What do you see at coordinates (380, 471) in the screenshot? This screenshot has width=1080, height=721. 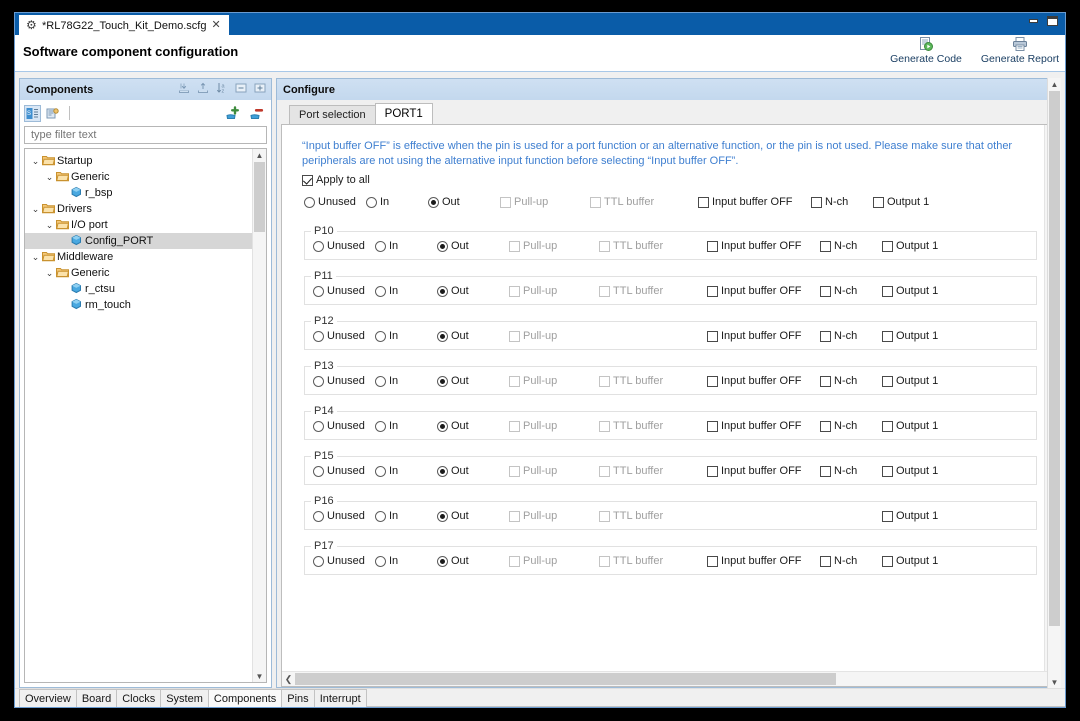 I see `p15-in-radio` at bounding box center [380, 471].